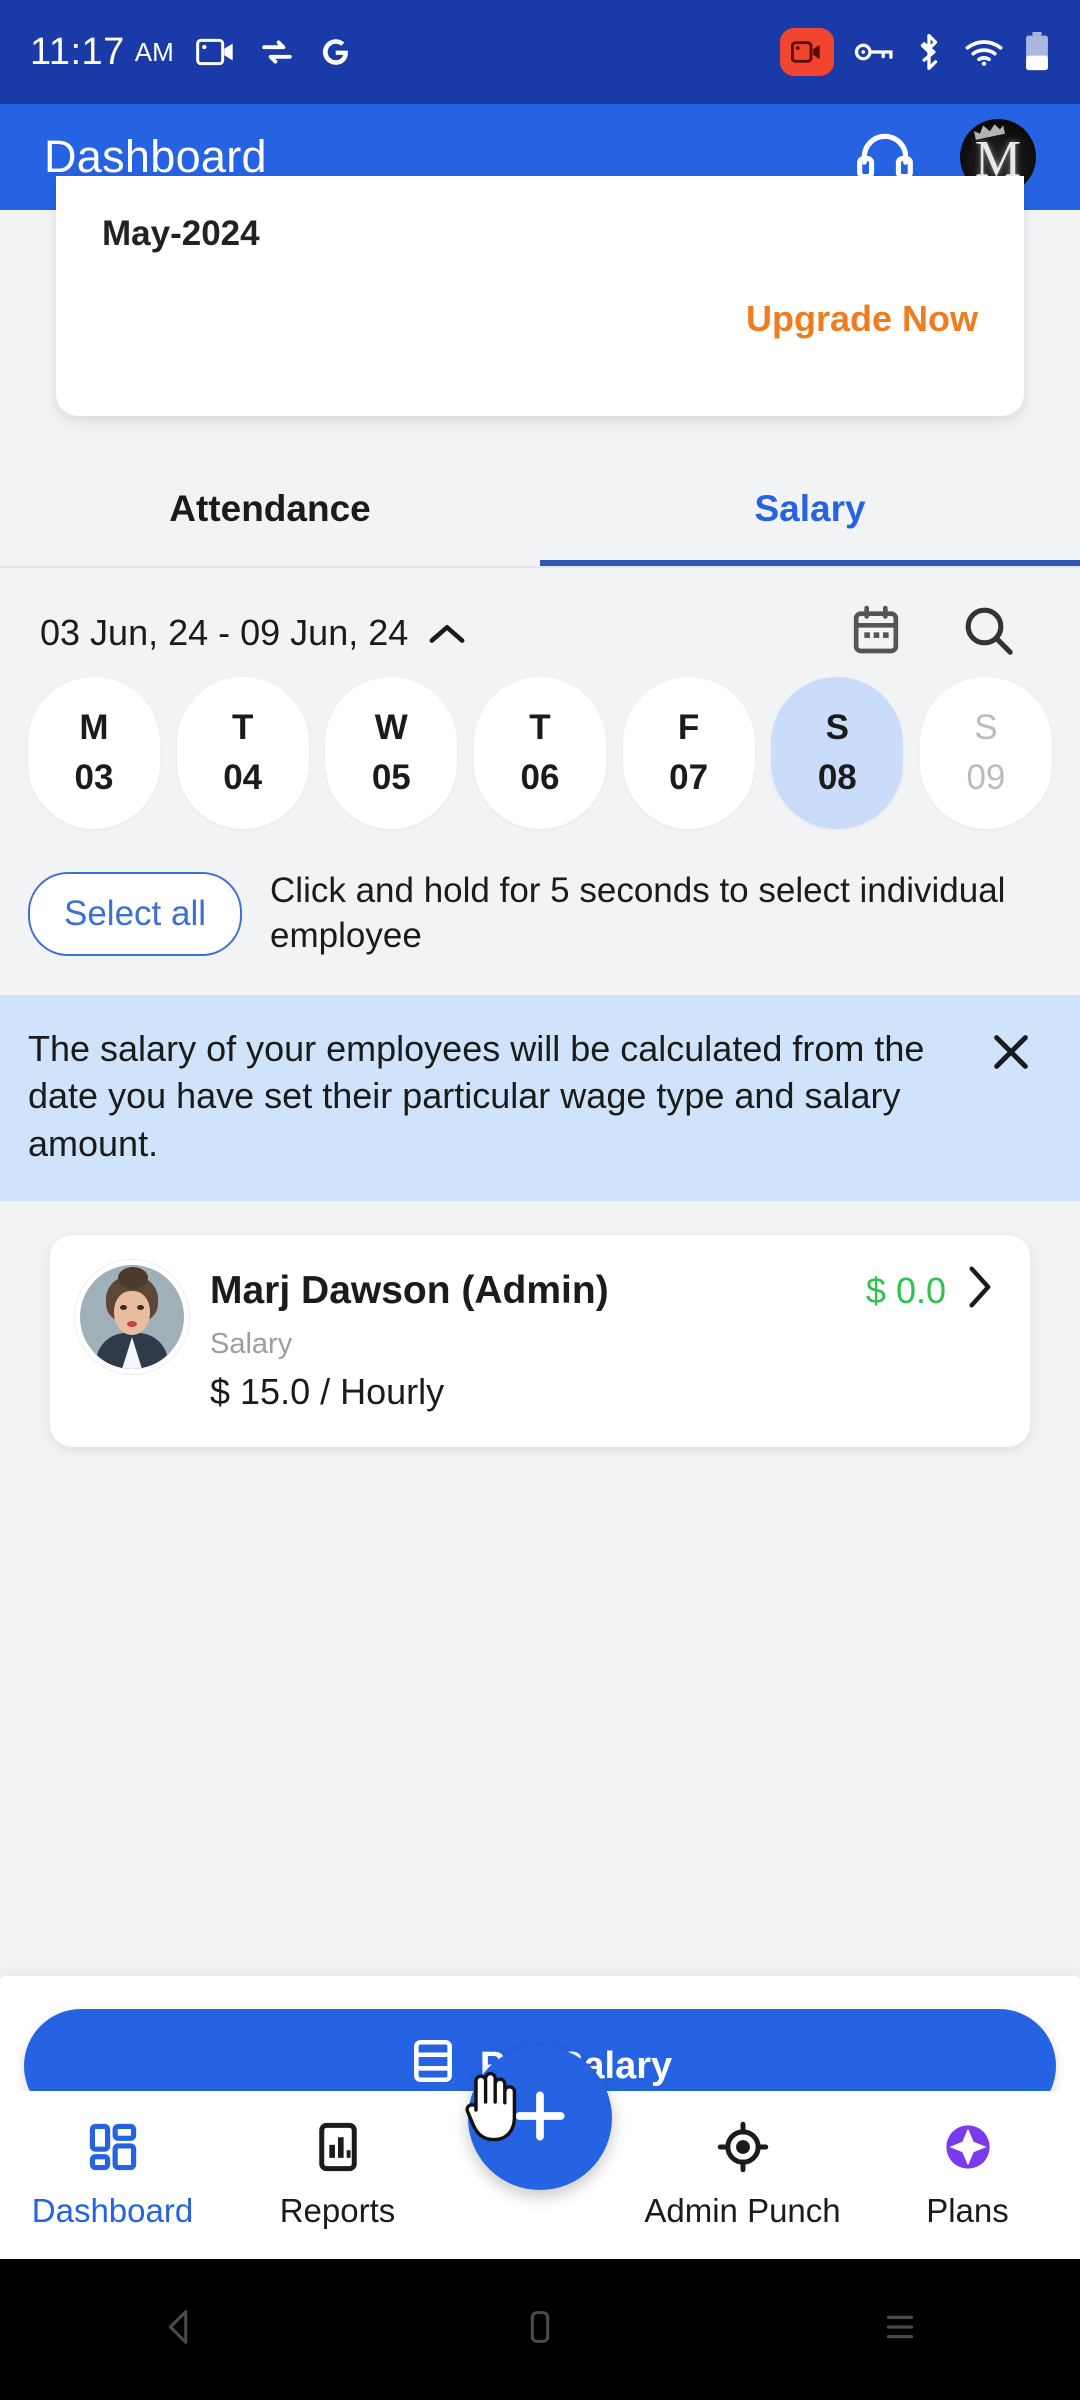 The height and width of the screenshot is (2400, 1080). What do you see at coordinates (391, 753) in the screenshot?
I see `day-chip-05: W 05` at bounding box center [391, 753].